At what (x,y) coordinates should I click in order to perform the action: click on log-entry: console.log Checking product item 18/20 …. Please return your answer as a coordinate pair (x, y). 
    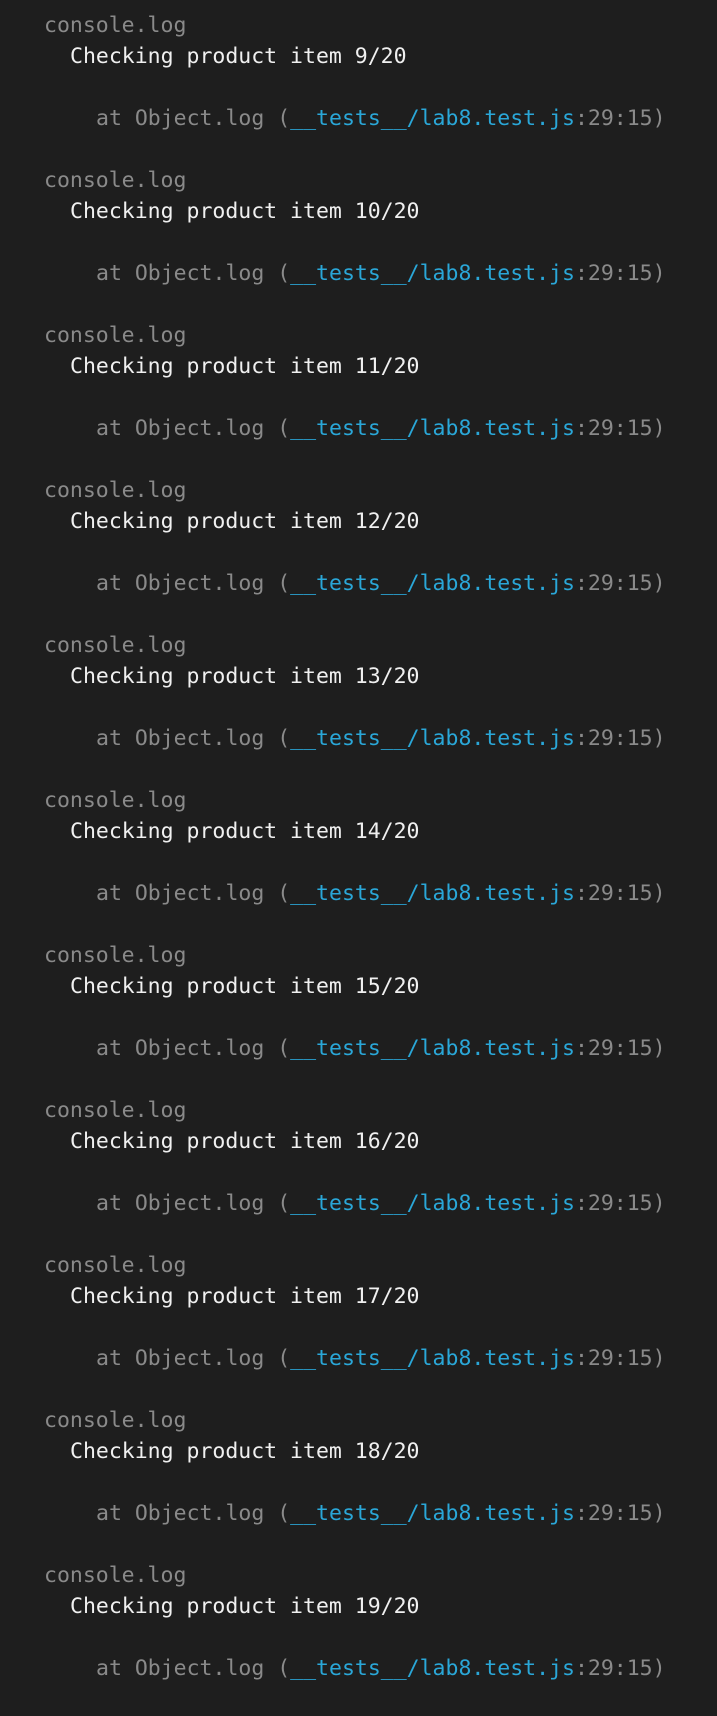
    Looking at the image, I should click on (358, 1482).